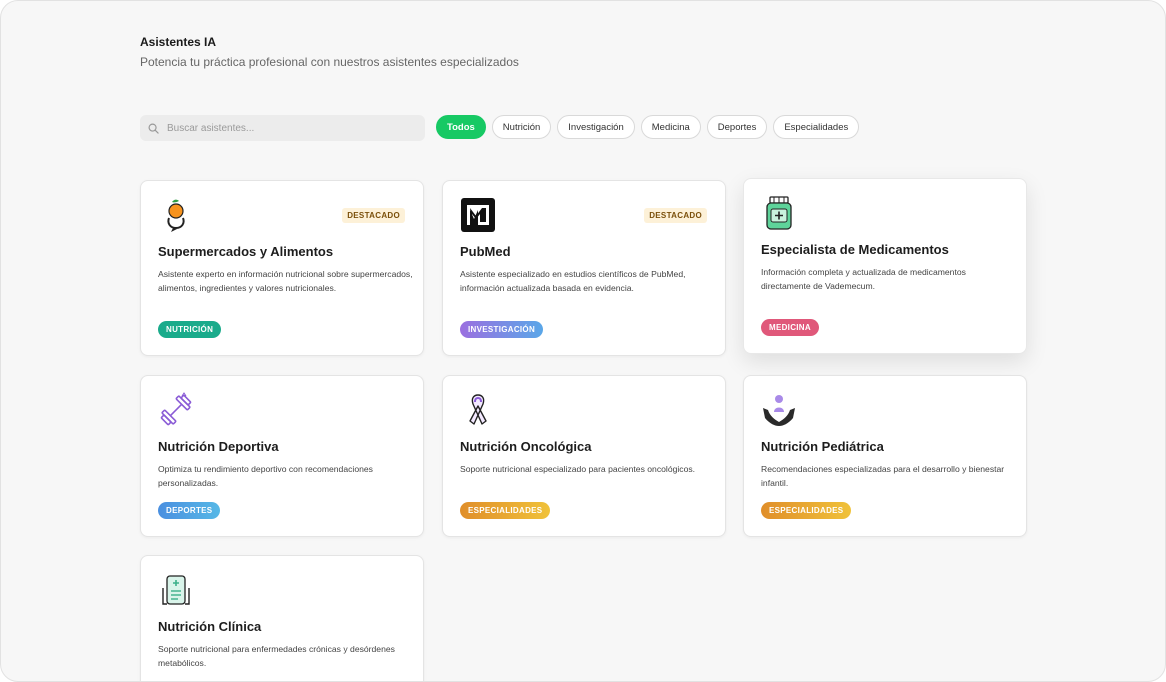  Describe the element at coordinates (461, 127) in the screenshot. I see `filter-chip-todos: Todos` at that location.